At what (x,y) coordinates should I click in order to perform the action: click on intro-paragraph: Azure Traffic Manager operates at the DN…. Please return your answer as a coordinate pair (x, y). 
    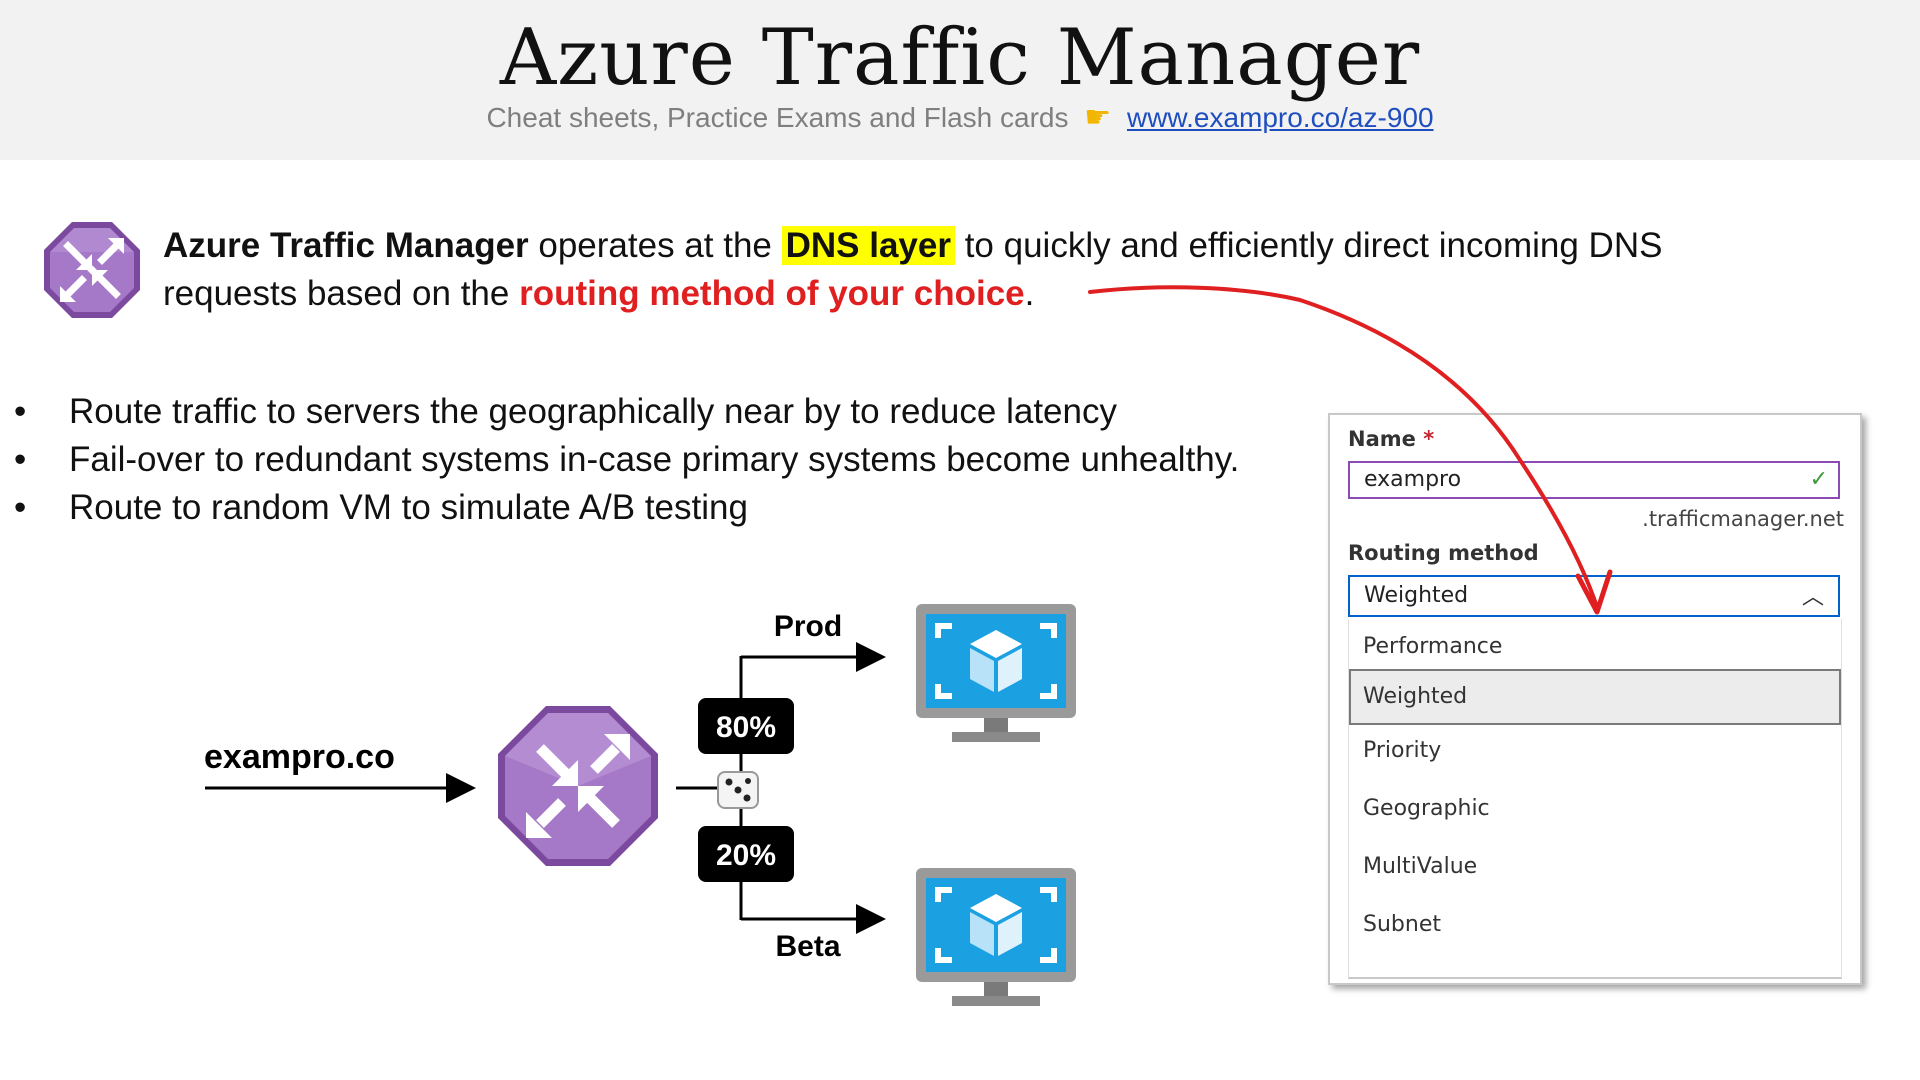
    Looking at the image, I should click on (943, 270).